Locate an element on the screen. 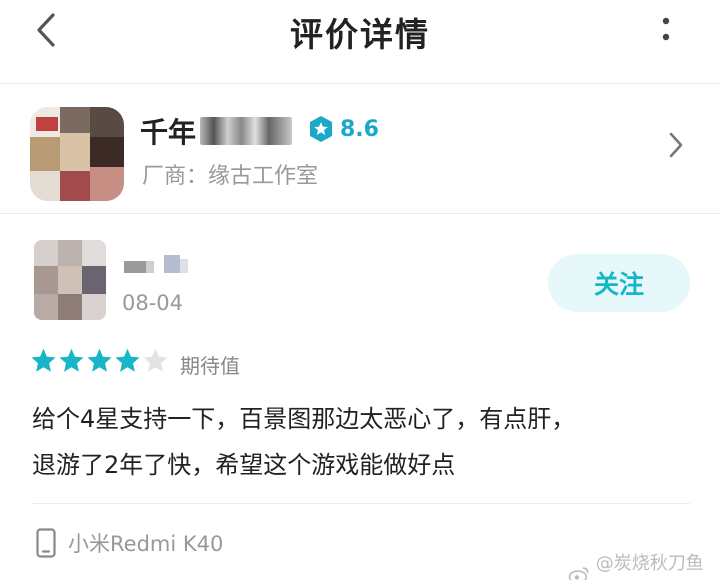  section-divider is located at coordinates (360, 213).